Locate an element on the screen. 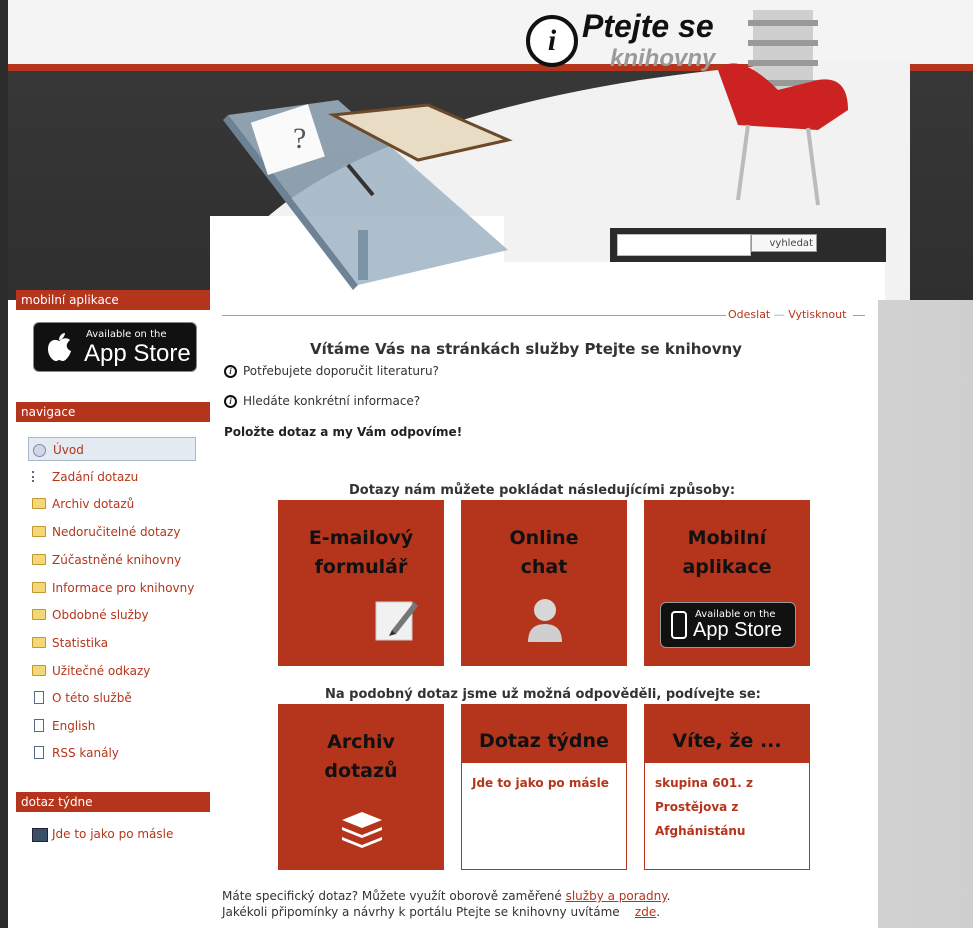 Image resolution: width=973 pixels, height=928 pixels. question-line-2: i Hledáte konkrétní informace? is located at coordinates (322, 401).